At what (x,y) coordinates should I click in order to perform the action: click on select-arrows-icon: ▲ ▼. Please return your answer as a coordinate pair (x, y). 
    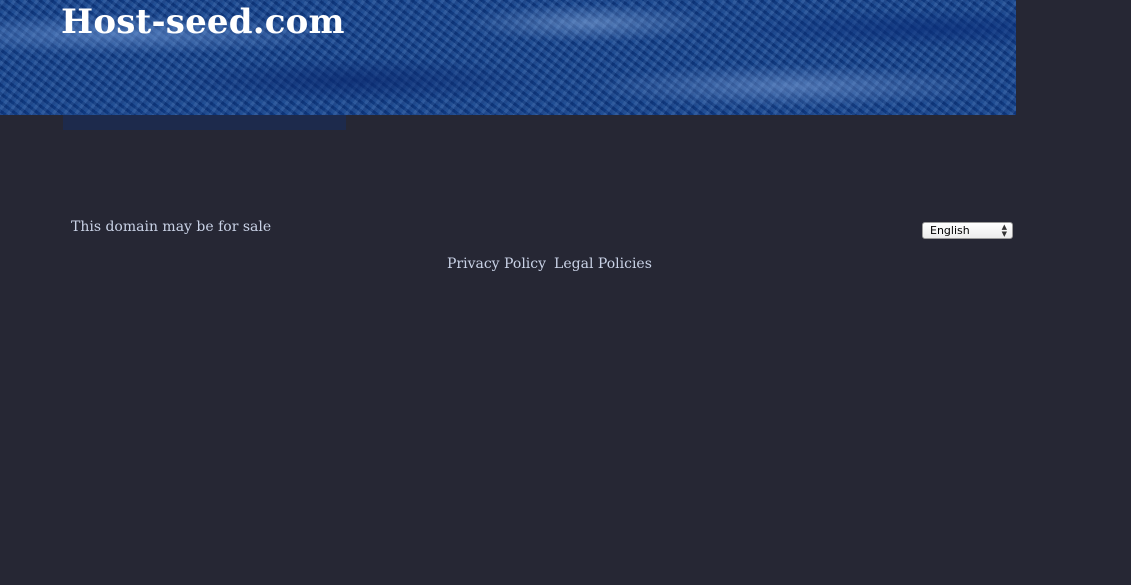
    Looking at the image, I should click on (1004, 230).